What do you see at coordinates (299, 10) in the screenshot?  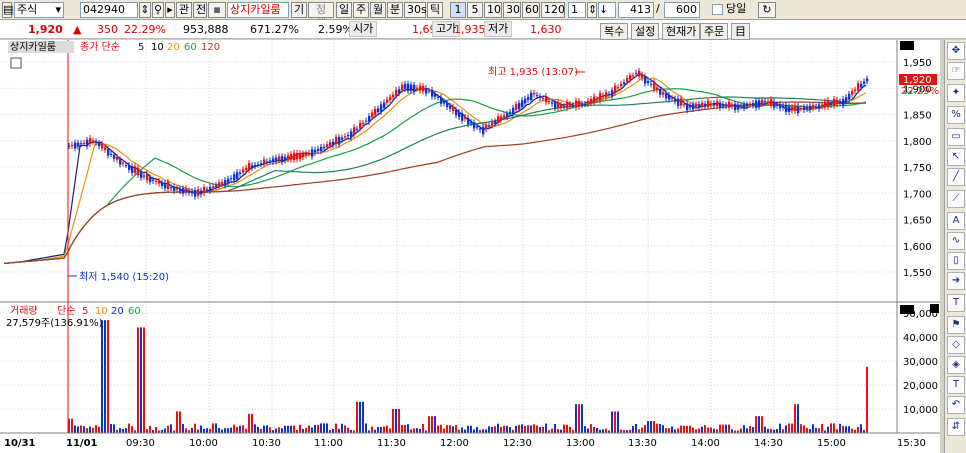 I see `gi-button: 기` at bounding box center [299, 10].